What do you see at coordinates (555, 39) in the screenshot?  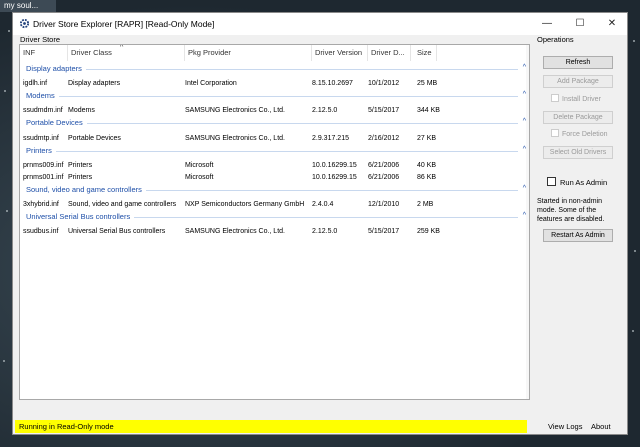 I see `operations-label: Operations` at bounding box center [555, 39].